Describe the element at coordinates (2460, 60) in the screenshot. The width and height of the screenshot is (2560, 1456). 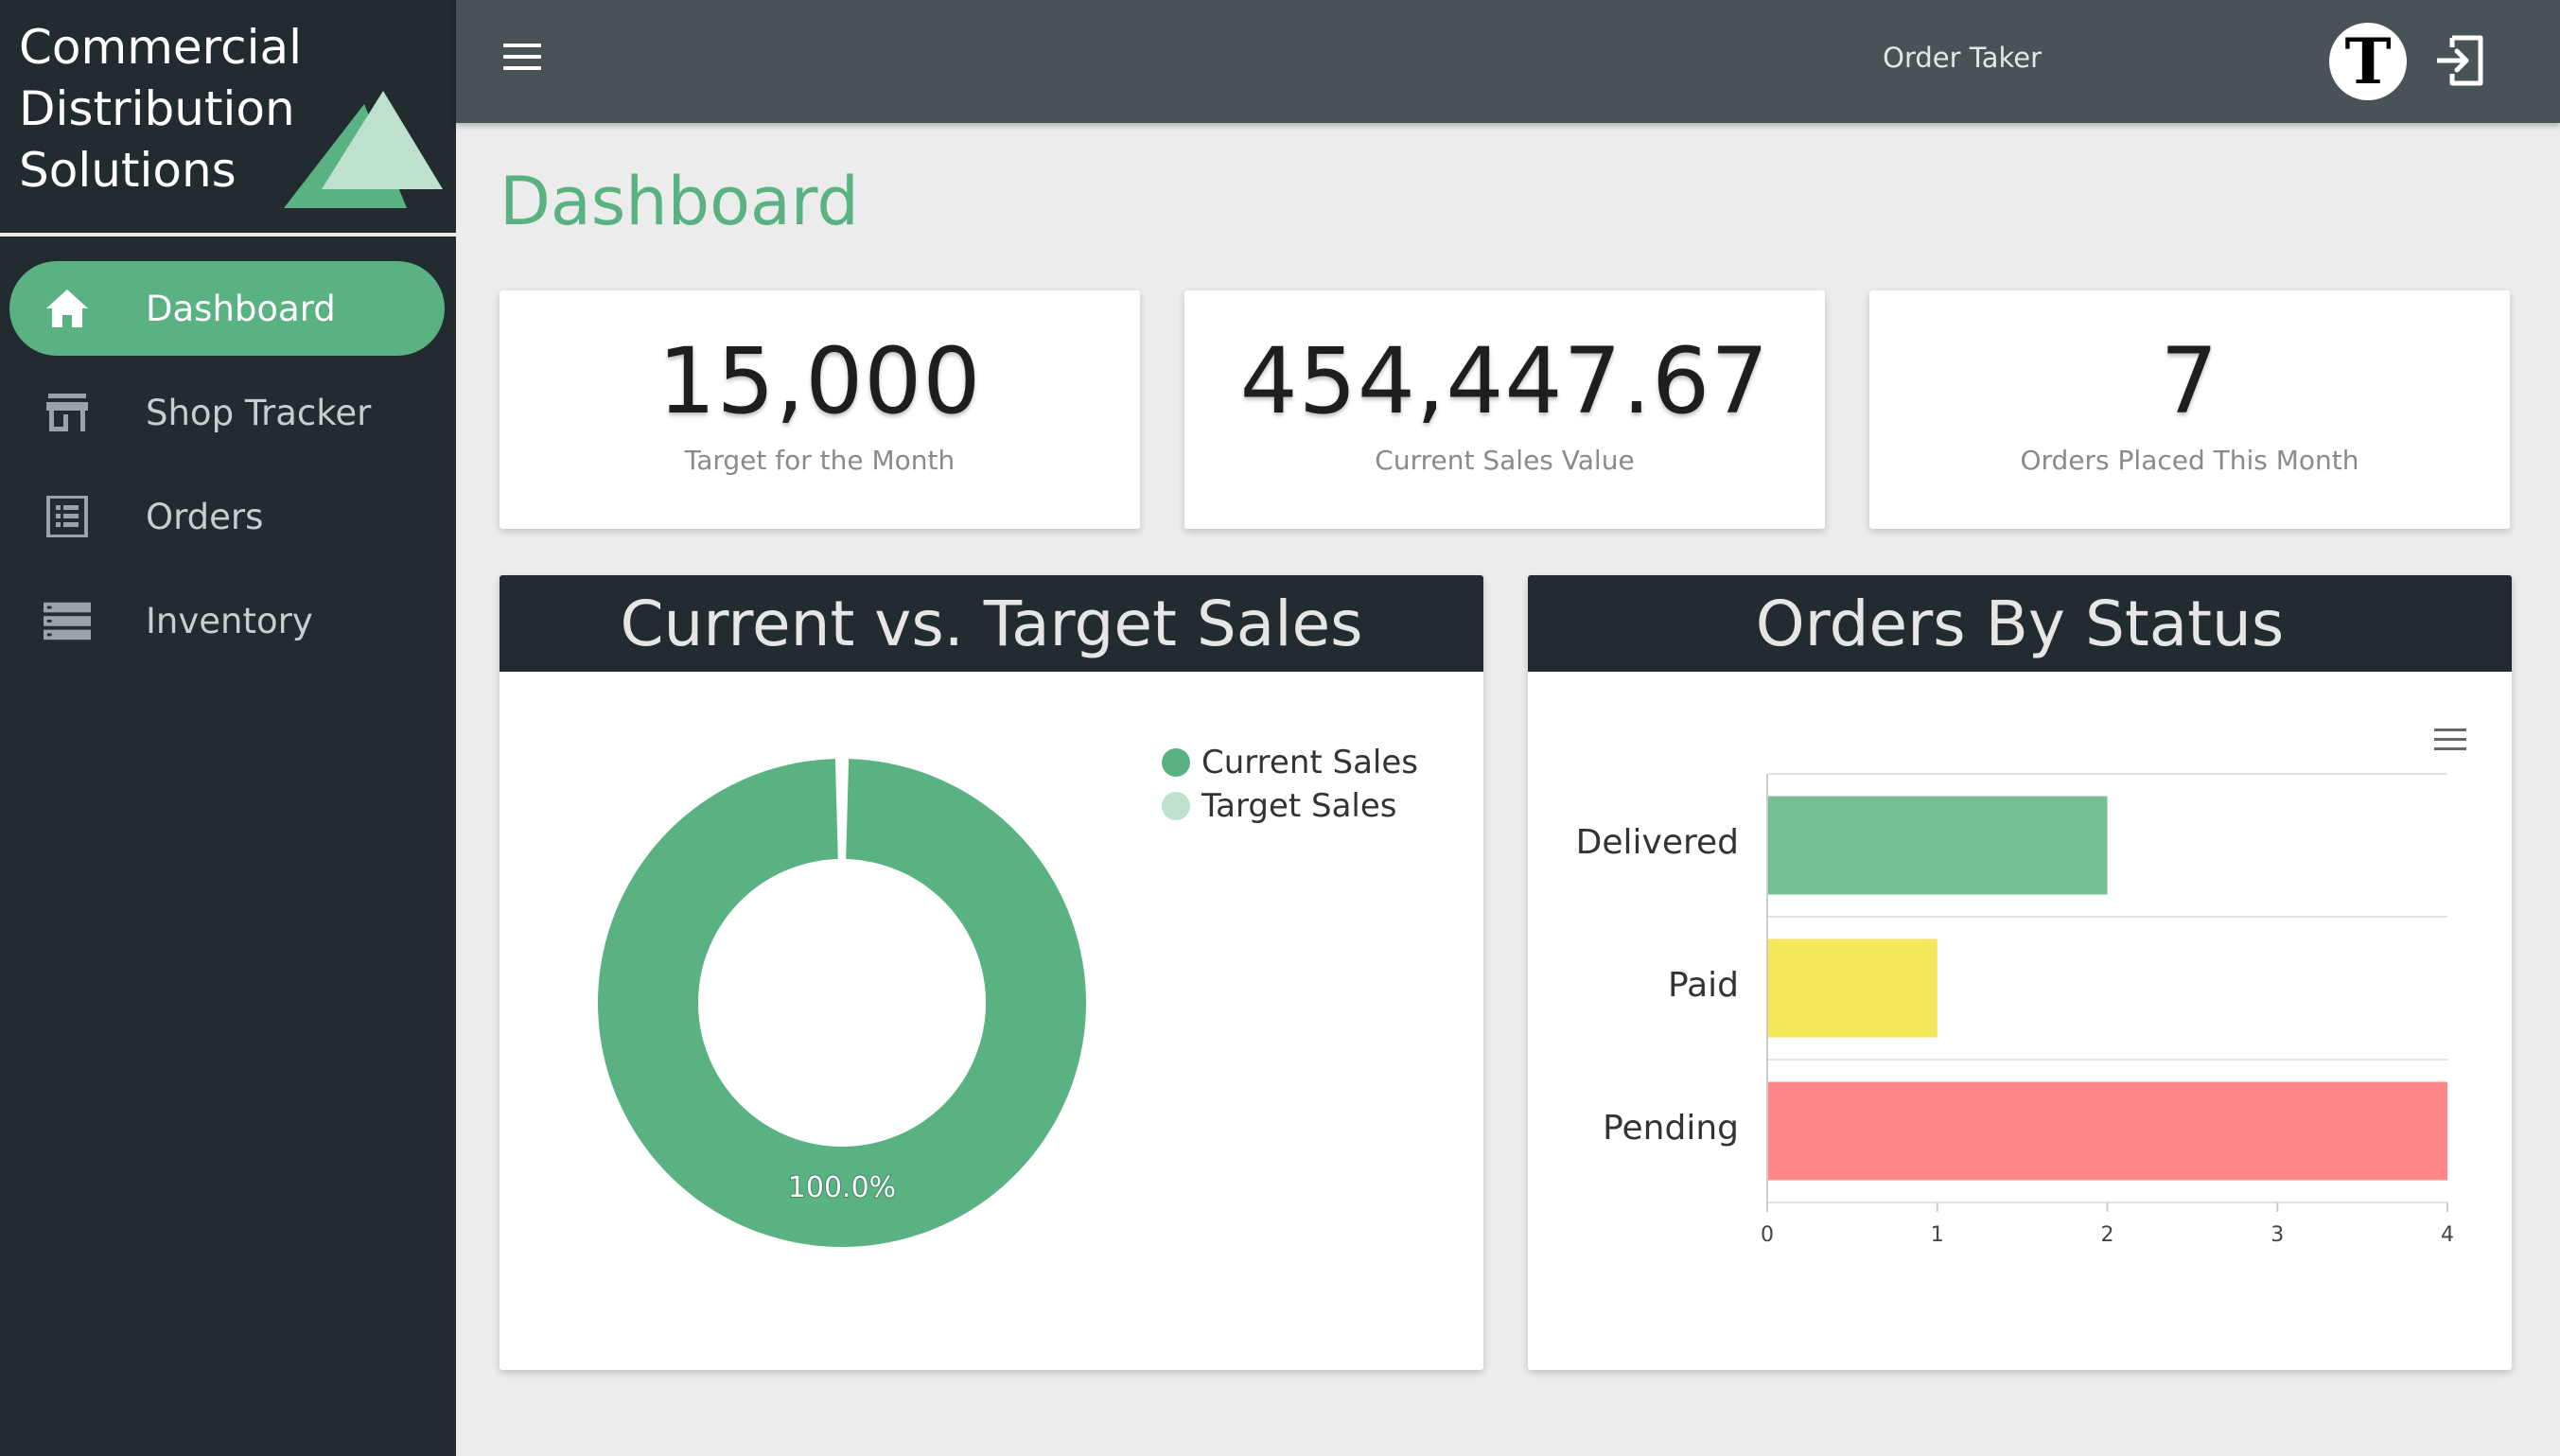
I see `logout-icon` at that location.